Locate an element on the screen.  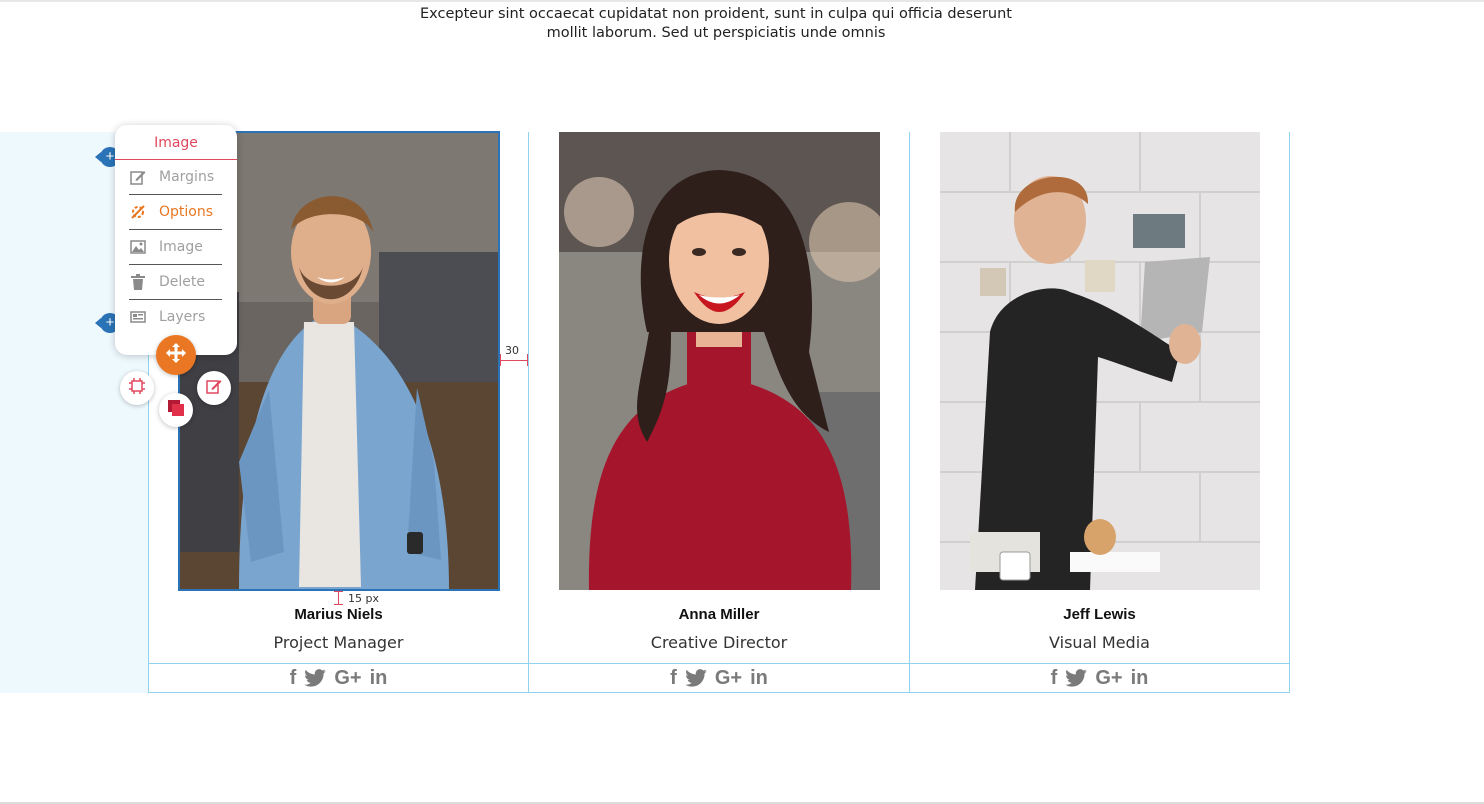
menu-item-label: Layers is located at coordinates (182, 317).